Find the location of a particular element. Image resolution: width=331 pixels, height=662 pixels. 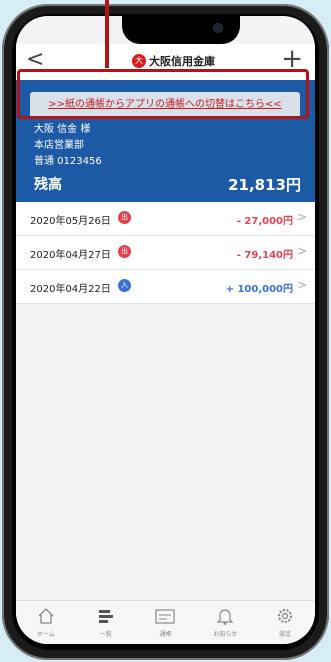

balance-label: 残高 is located at coordinates (48, 185).